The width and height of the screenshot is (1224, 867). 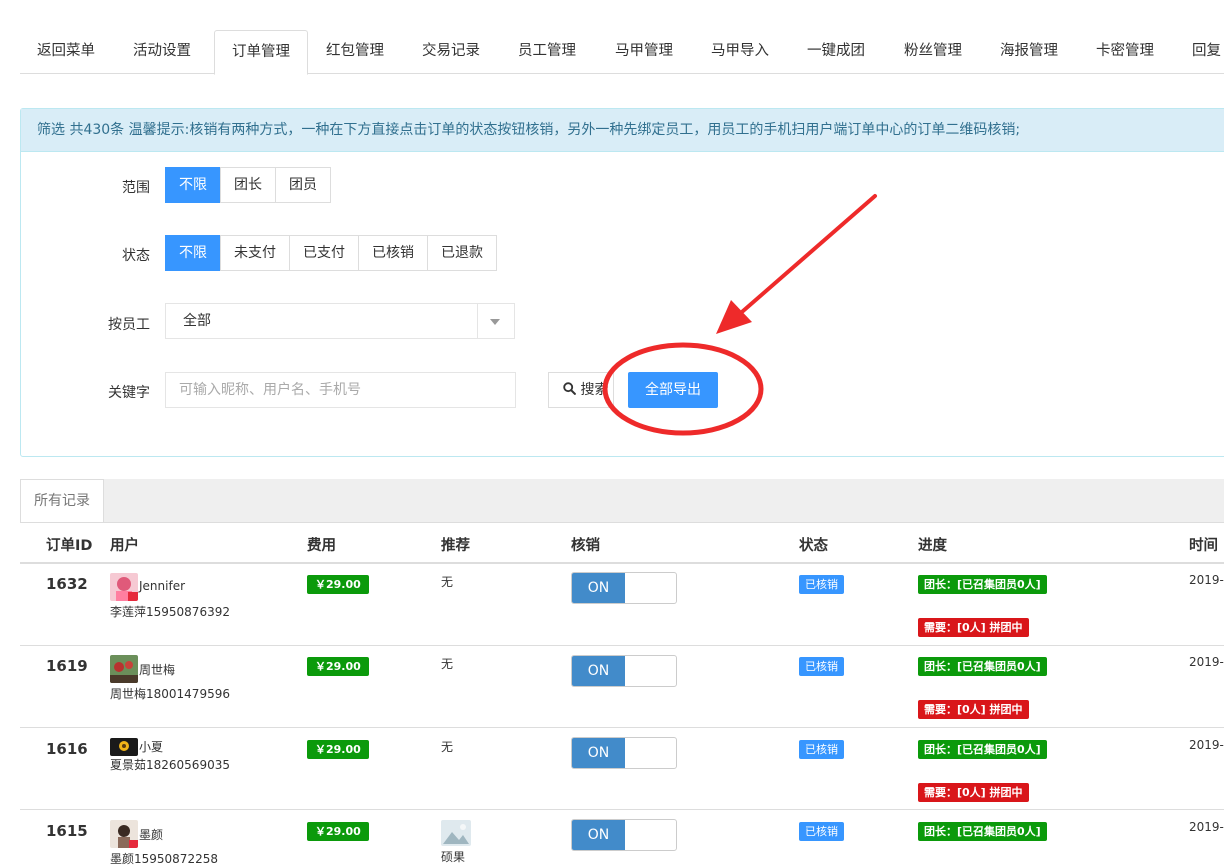 What do you see at coordinates (932, 546) in the screenshot?
I see `col-progress: 进度` at bounding box center [932, 546].